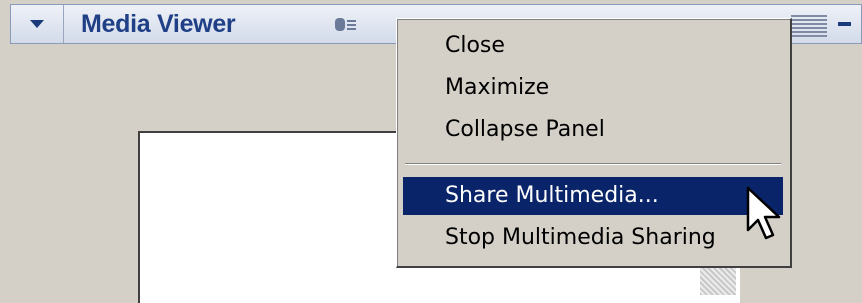 The width and height of the screenshot is (862, 303). I want to click on menu-item-close: Close, so click(593, 46).